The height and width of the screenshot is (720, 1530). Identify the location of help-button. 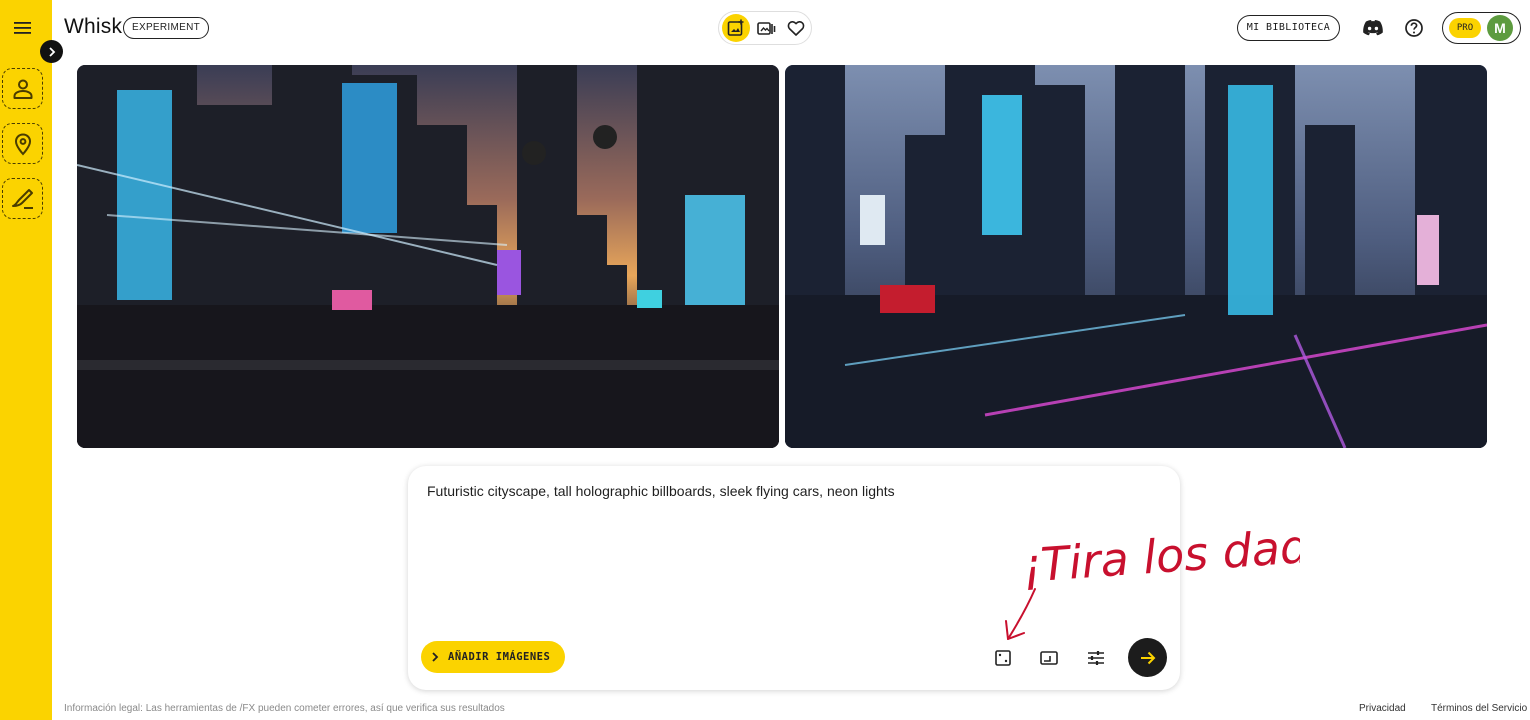
(1414, 28).